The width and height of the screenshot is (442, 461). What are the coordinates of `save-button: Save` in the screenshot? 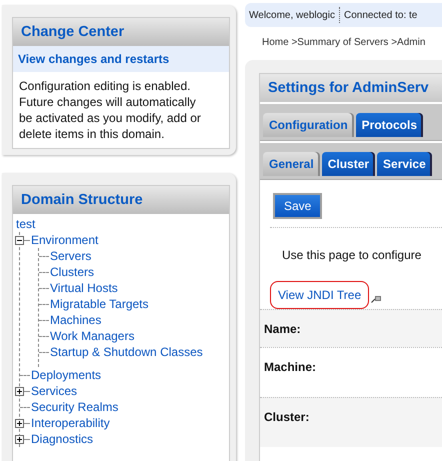 It's located at (297, 206).